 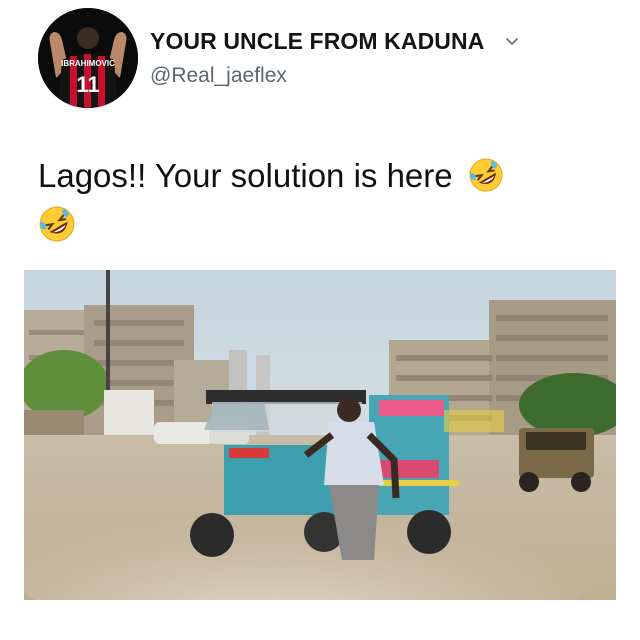 I want to click on tweet-text-content: Lagos!! Your solution is here, so click(x=245, y=175).